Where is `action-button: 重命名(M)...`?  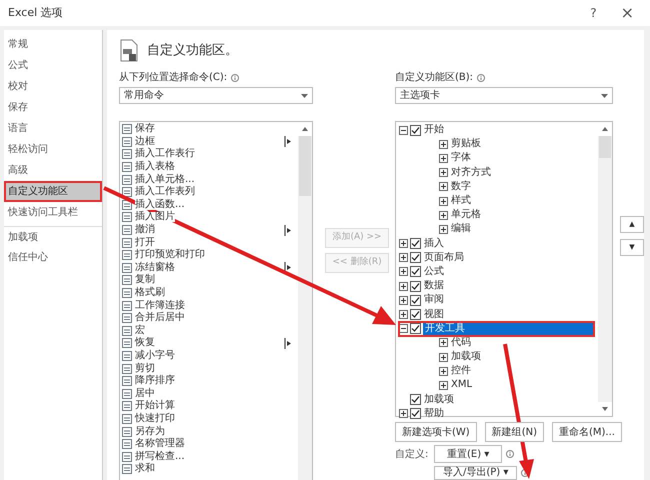
action-button: 重命名(M)... is located at coordinates (587, 432).